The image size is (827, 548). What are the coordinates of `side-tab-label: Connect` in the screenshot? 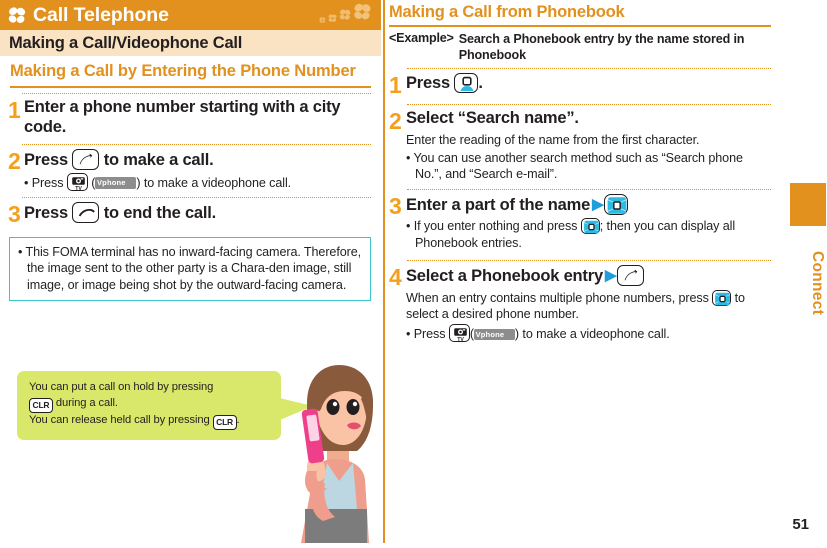 It's located at (817, 283).